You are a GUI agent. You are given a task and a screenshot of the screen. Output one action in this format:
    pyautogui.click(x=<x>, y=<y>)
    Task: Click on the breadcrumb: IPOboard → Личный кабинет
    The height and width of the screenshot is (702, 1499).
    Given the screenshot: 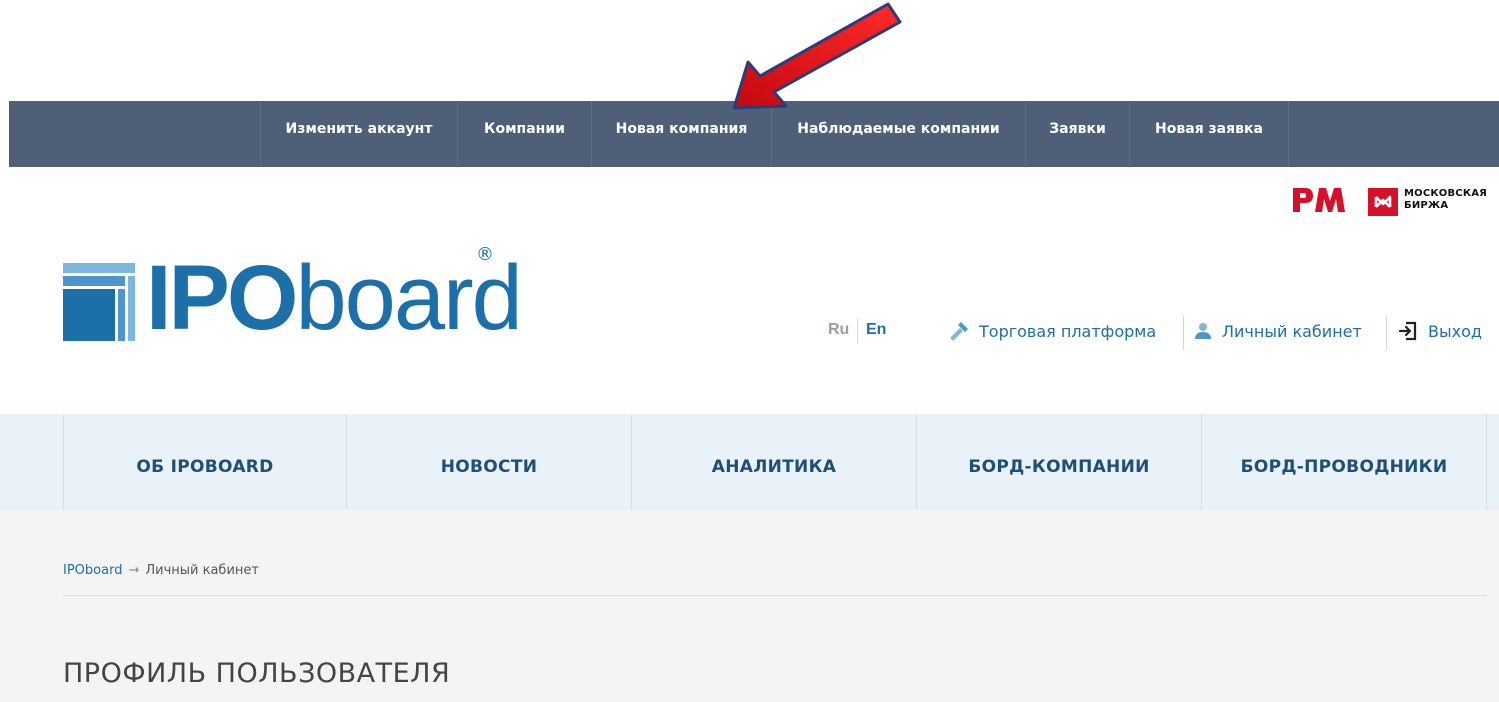 What is the action you would take?
    pyautogui.click(x=161, y=570)
    